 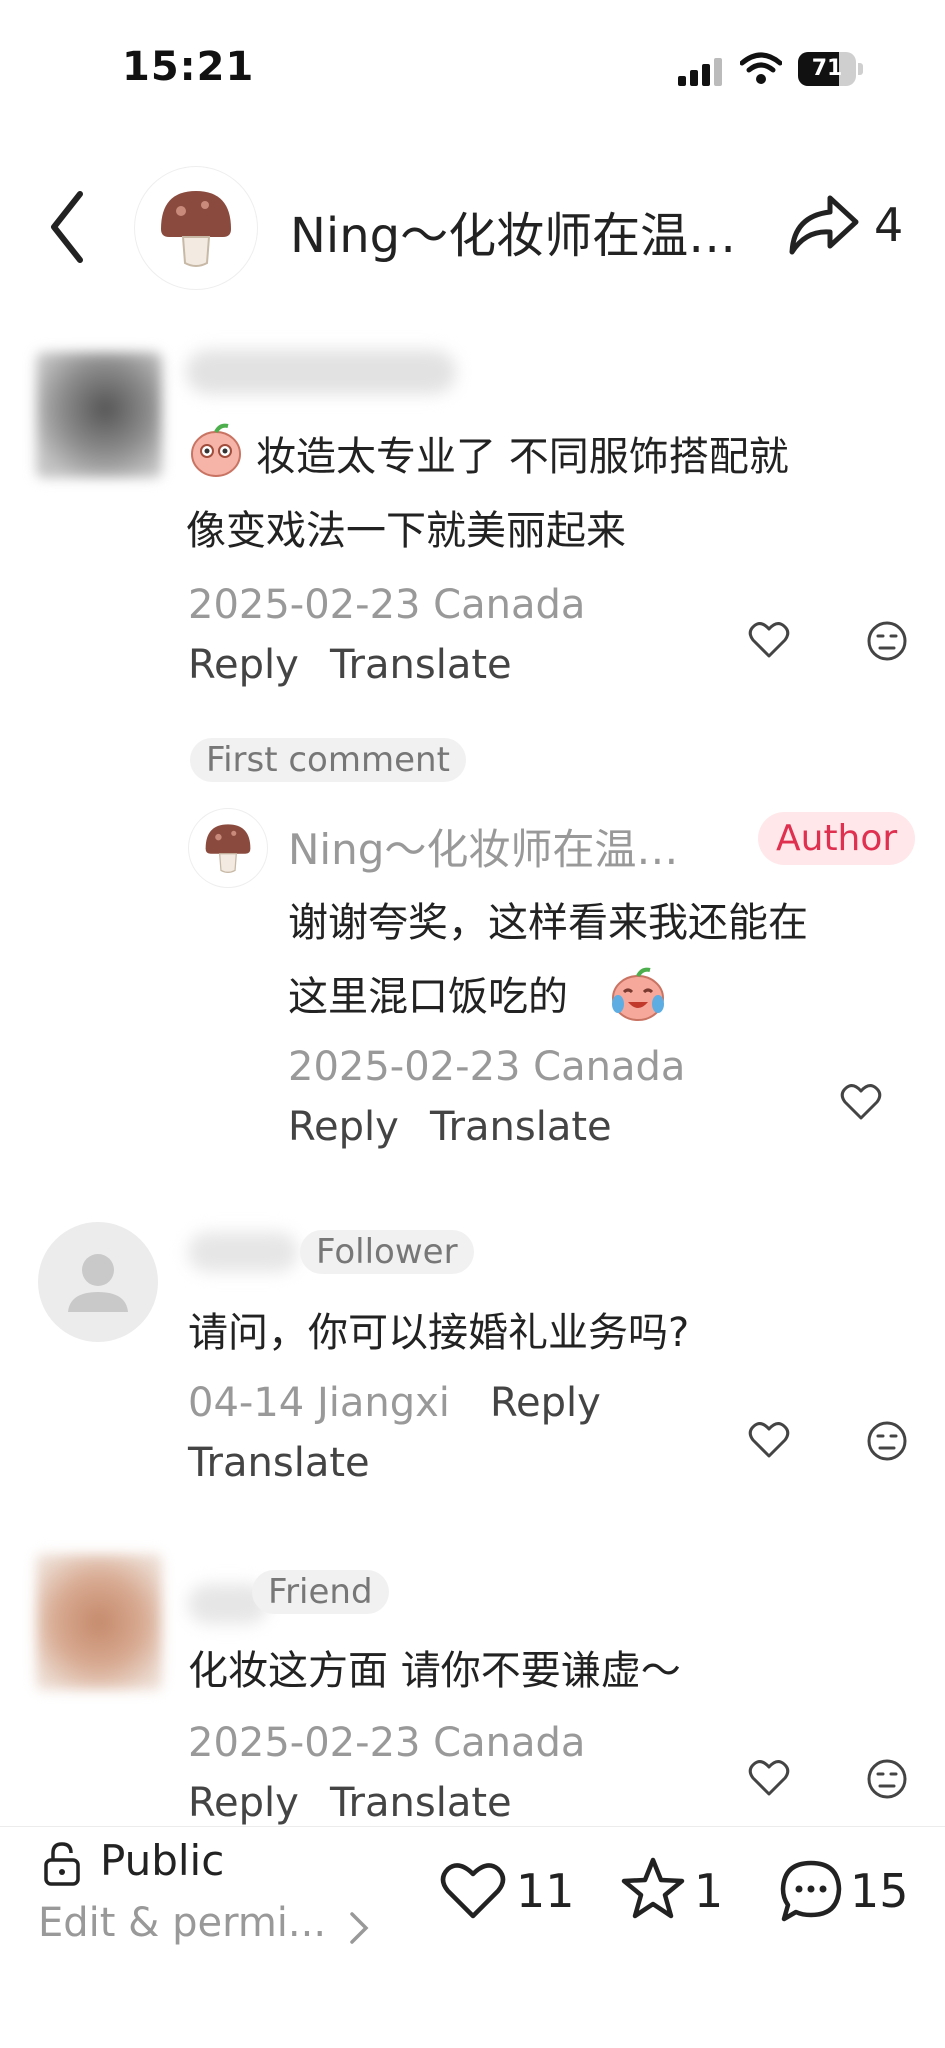 What do you see at coordinates (439, 1333) in the screenshot?
I see `comment-text: 请问，你可以接婚礼业务吗?` at bounding box center [439, 1333].